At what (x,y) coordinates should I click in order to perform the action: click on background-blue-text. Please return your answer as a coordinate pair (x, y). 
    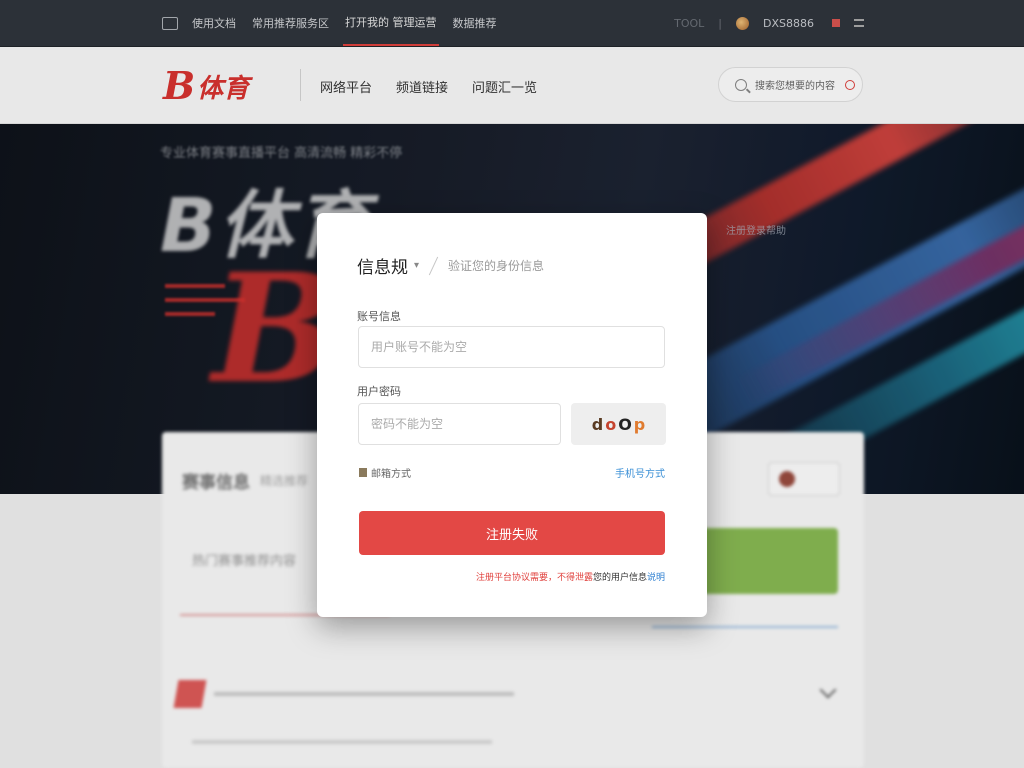
    Looking at the image, I should click on (745, 627).